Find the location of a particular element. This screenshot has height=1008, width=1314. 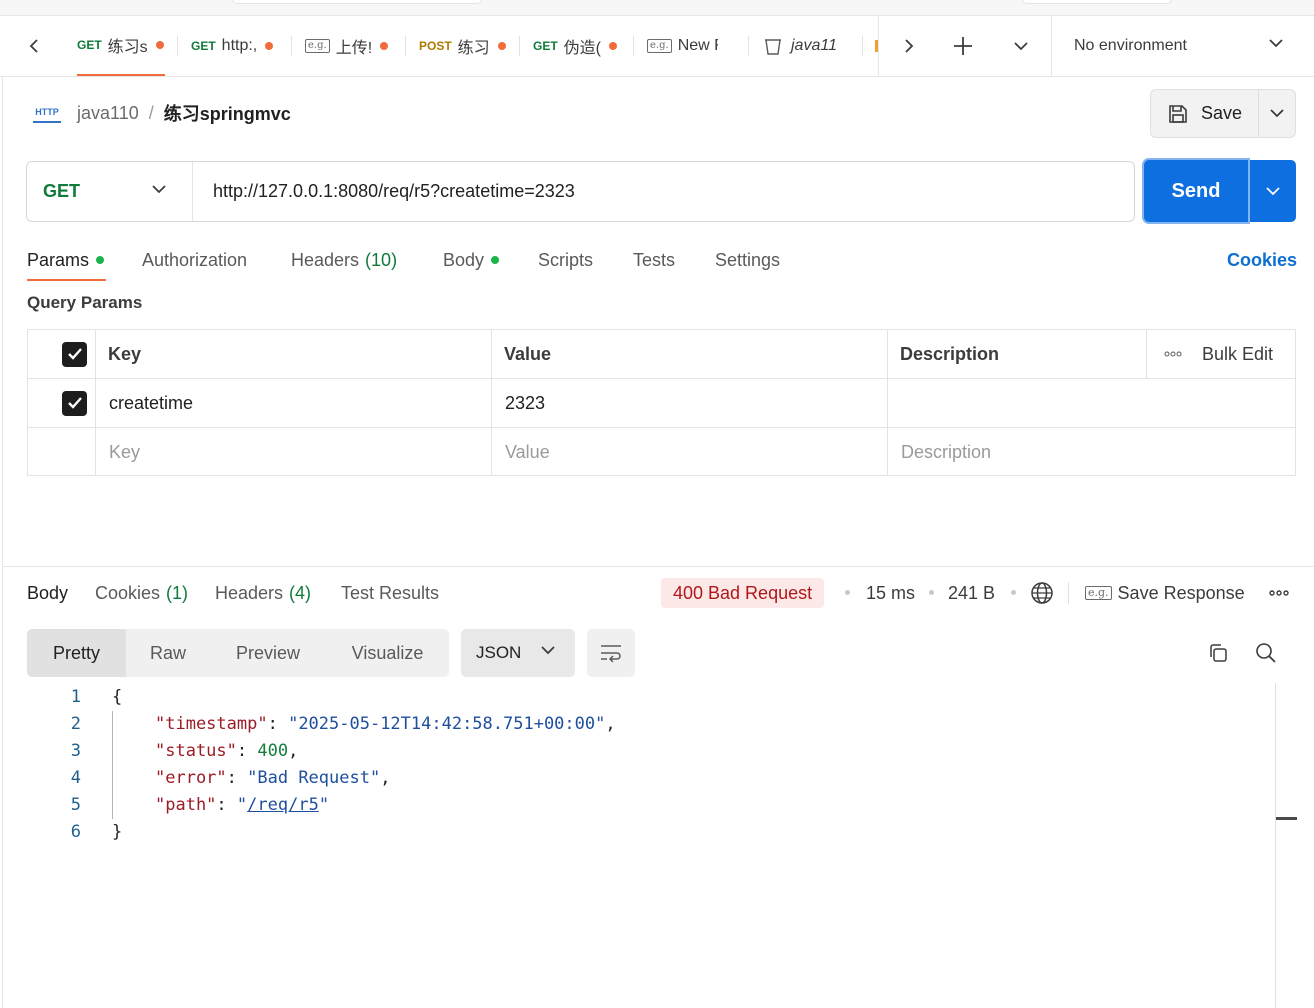

response-tab-test-results: Test Results is located at coordinates (390, 593).